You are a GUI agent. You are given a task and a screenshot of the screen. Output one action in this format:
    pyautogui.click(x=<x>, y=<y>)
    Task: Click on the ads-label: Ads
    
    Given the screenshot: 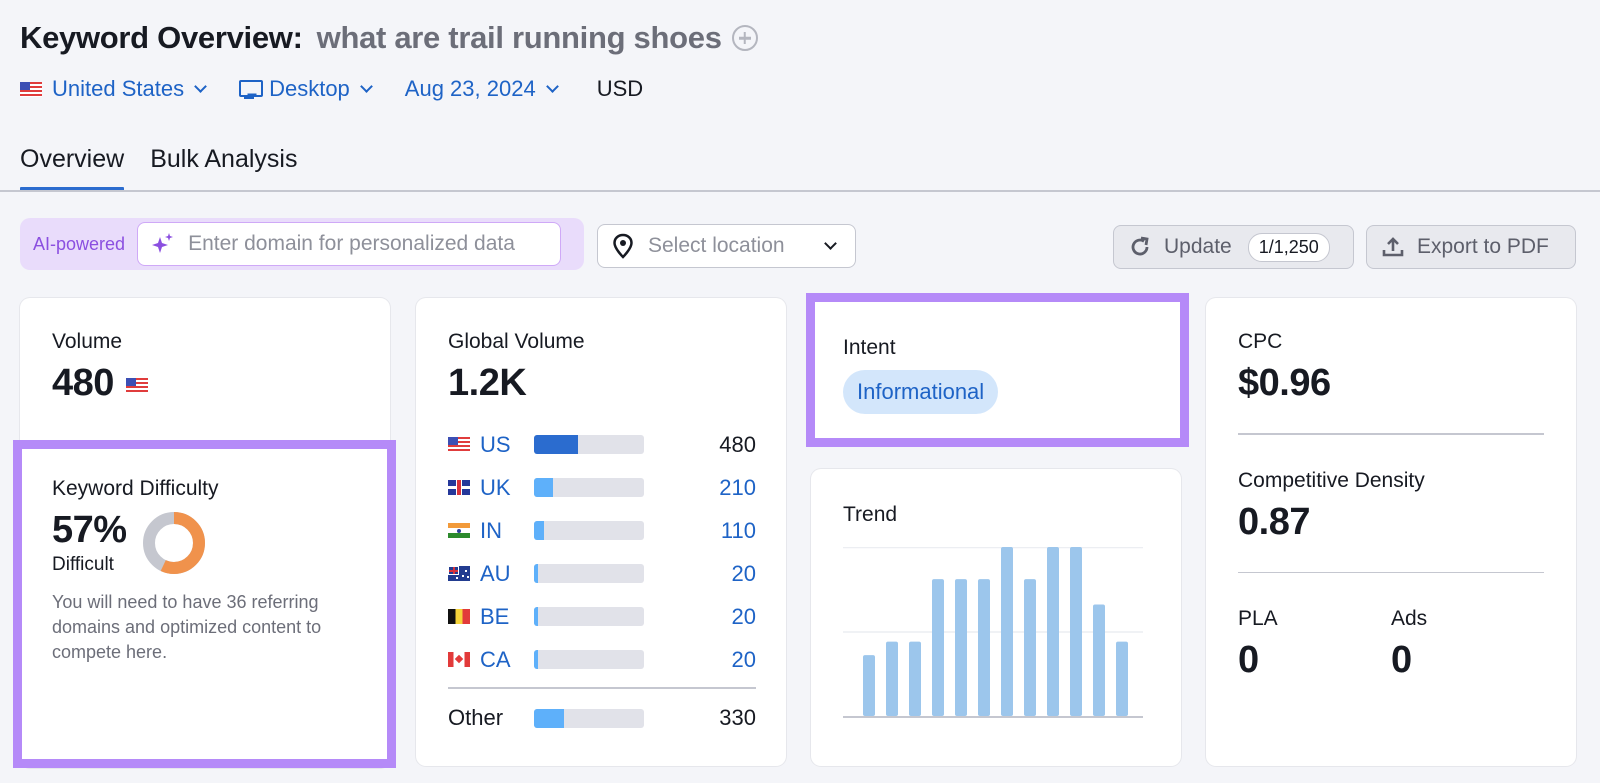 What is the action you would take?
    pyautogui.click(x=1409, y=618)
    